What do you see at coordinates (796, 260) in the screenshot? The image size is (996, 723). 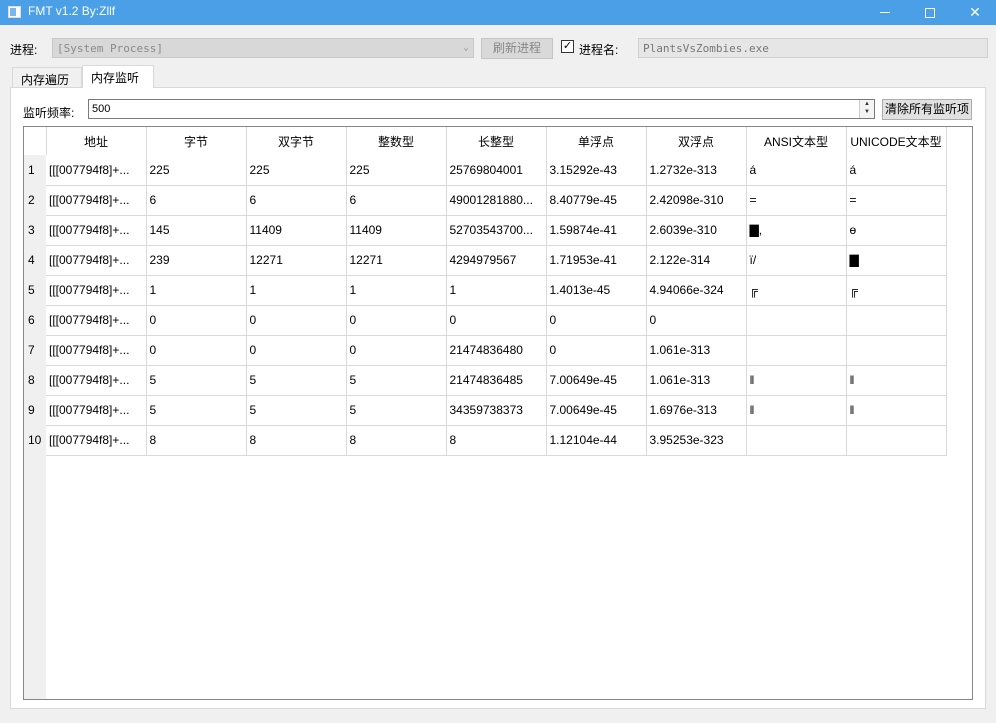 I see `table-cell: ï/` at bounding box center [796, 260].